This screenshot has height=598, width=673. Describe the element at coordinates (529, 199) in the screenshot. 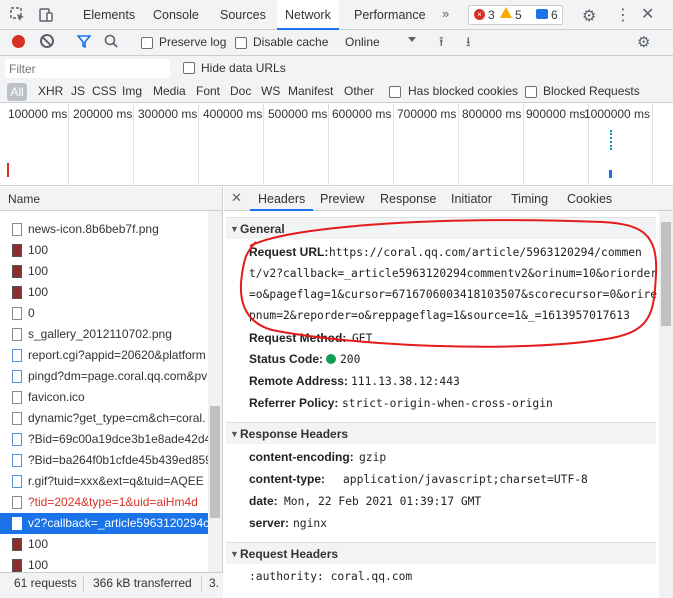

I see `tab-timing: Timing` at that location.